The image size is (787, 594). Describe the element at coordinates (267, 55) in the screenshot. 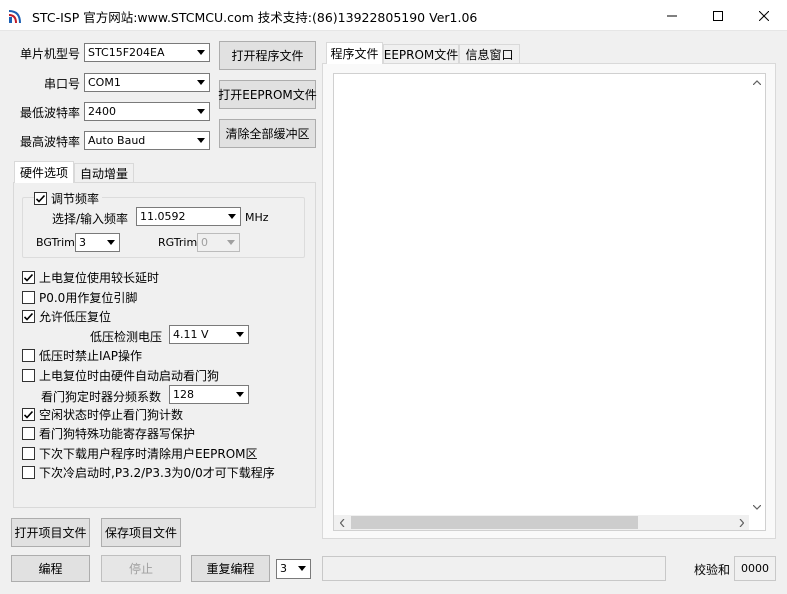

I see `open-program-button: 打开程序文件` at that location.